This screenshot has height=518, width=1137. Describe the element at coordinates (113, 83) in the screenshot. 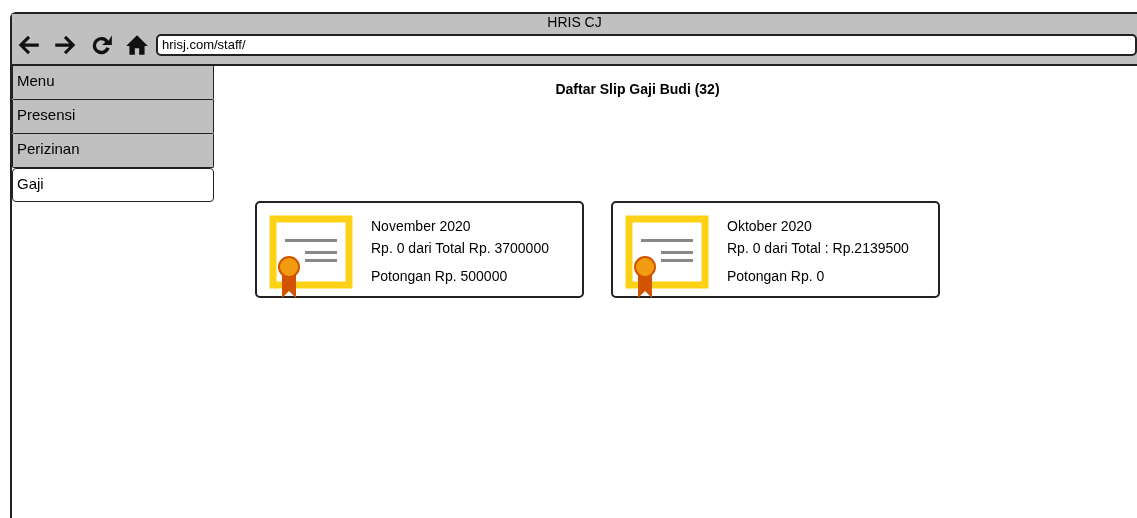

I see `sidebar-item: Menu` at that location.